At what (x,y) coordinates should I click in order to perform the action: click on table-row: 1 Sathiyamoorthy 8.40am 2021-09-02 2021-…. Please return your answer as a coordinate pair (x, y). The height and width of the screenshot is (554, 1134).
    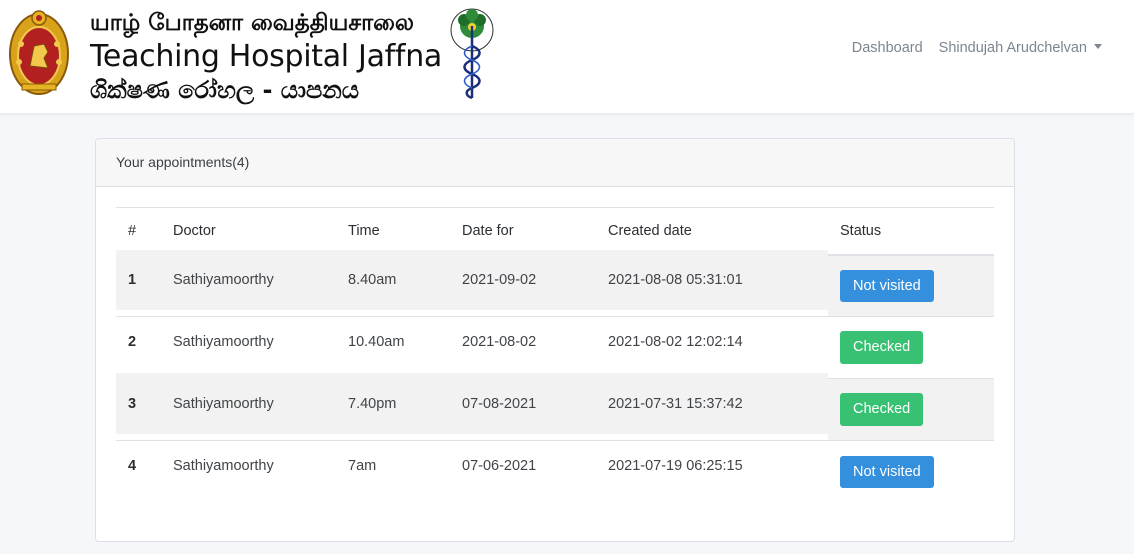
    Looking at the image, I should click on (555, 282).